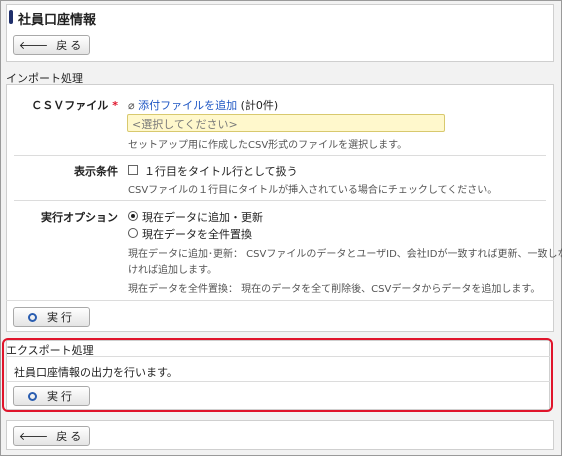 This screenshot has width=562, height=456. What do you see at coordinates (51, 436) in the screenshot?
I see `back-button-bottom: 🡐 戻る` at bounding box center [51, 436].